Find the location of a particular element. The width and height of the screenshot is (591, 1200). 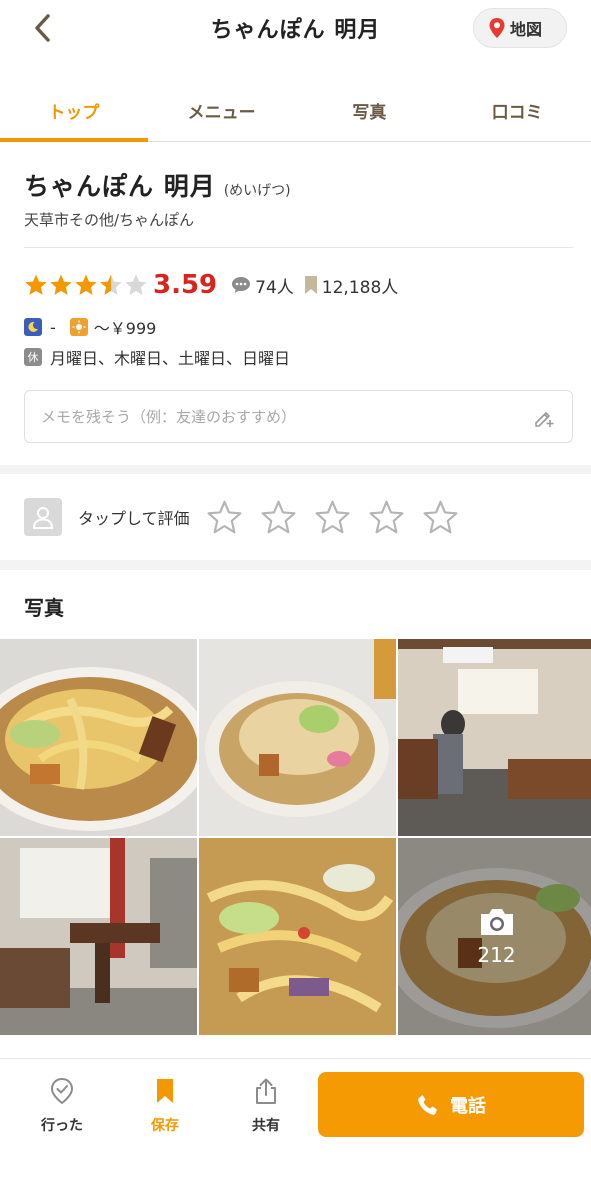

tab-menu: メニュー is located at coordinates (222, 112).